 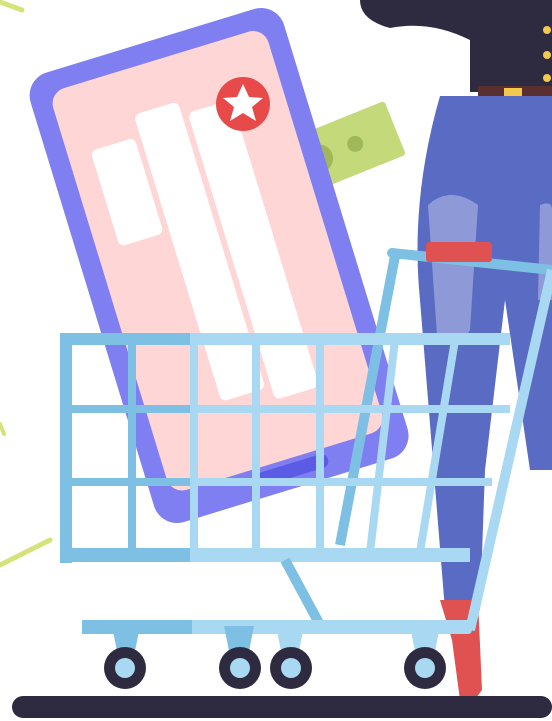 What do you see at coordinates (456, 46) in the screenshot?
I see `jacket` at bounding box center [456, 46].